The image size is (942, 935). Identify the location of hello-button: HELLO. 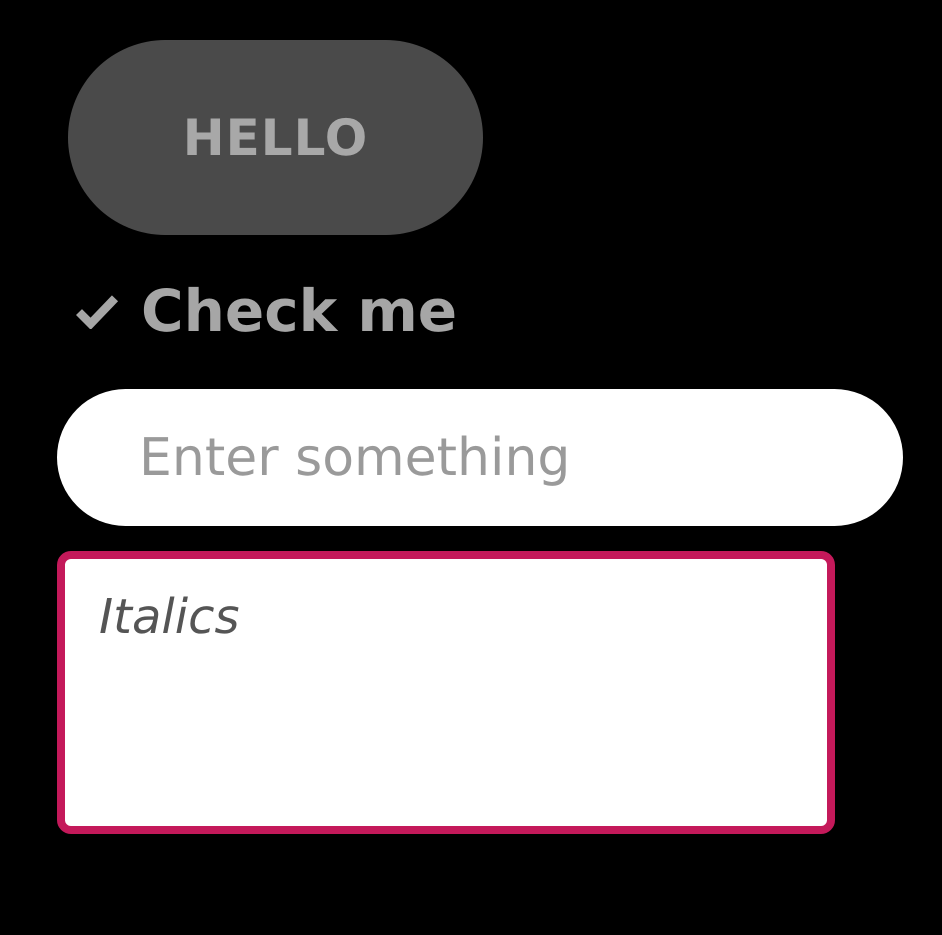
(275, 137).